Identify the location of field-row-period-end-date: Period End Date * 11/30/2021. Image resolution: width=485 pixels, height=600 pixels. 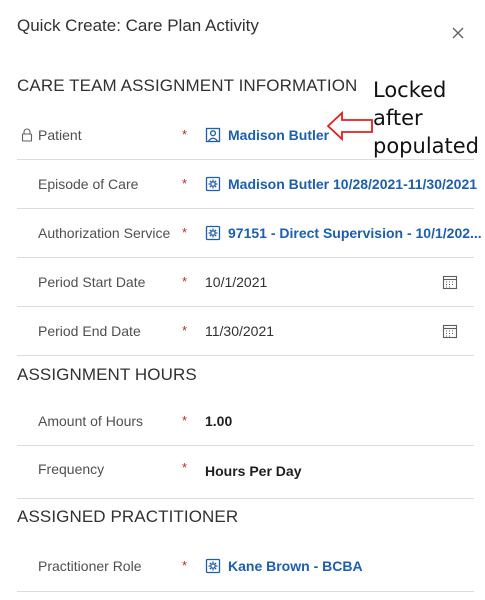
(245, 331).